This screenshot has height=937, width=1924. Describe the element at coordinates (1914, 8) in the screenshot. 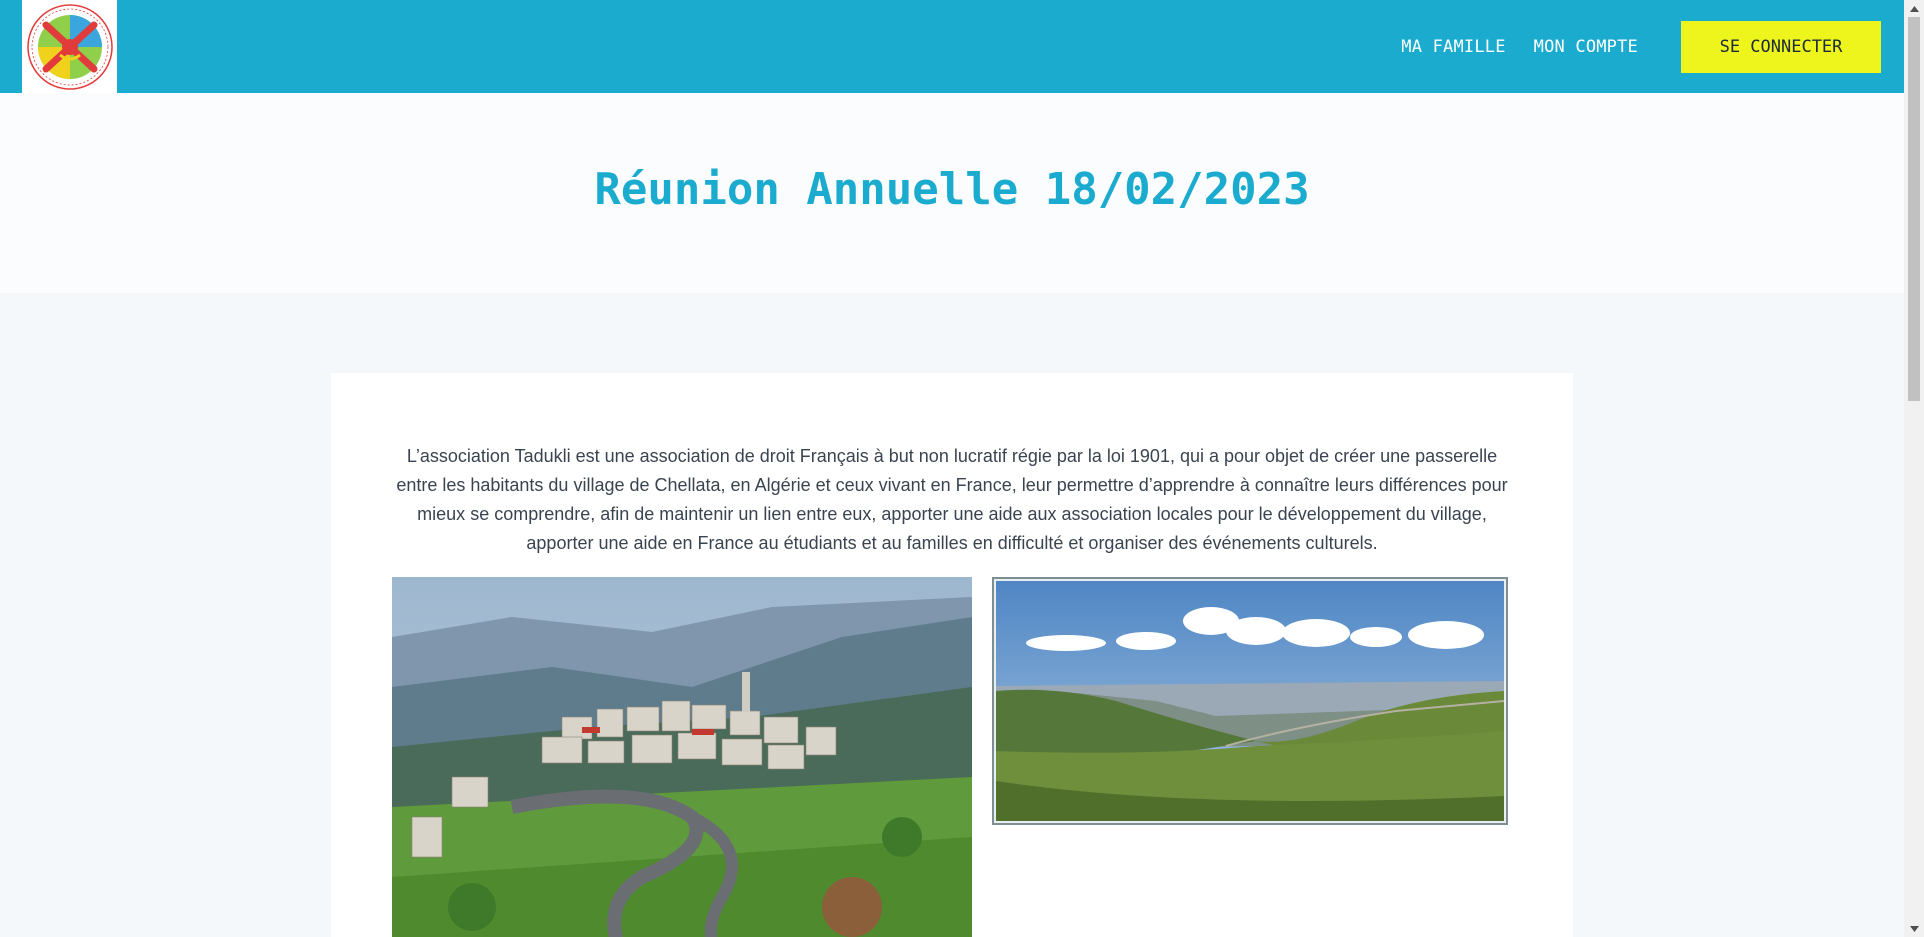

I see `scroll-up-icon` at that location.